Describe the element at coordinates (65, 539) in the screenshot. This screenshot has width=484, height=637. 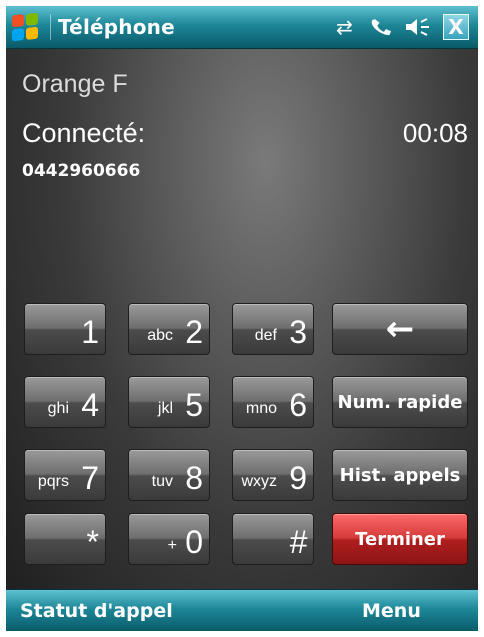
I see `key-star: *` at that location.